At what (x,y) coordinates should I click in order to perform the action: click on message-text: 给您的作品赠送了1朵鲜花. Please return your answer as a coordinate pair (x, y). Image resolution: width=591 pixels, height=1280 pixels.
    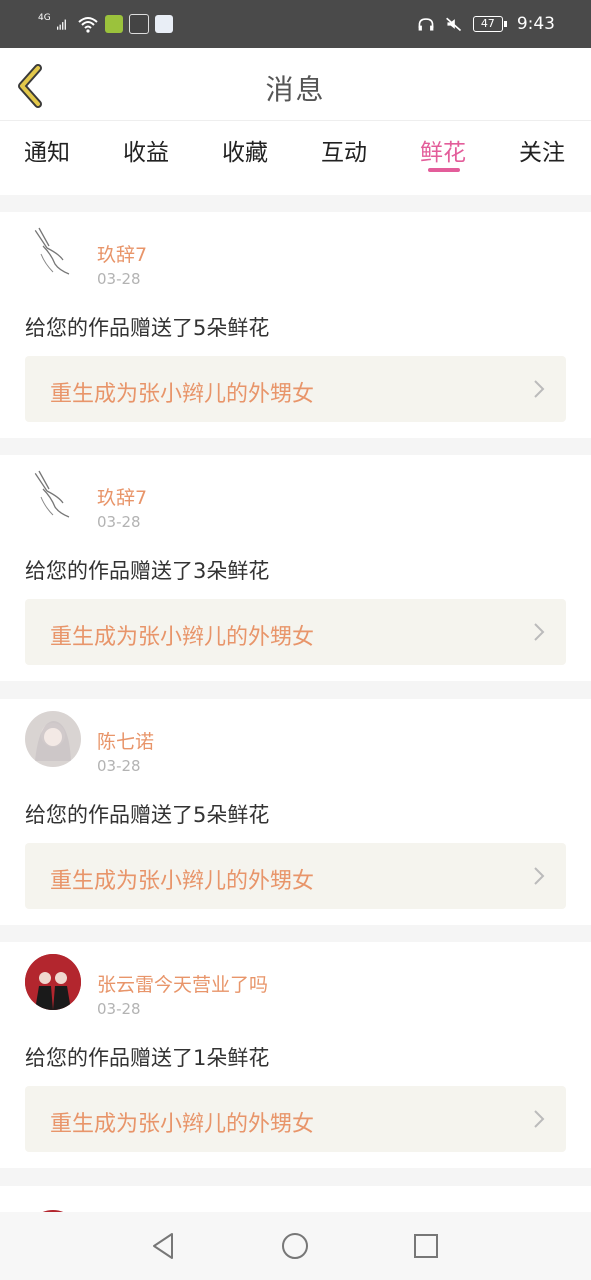
    Looking at the image, I should click on (147, 1058).